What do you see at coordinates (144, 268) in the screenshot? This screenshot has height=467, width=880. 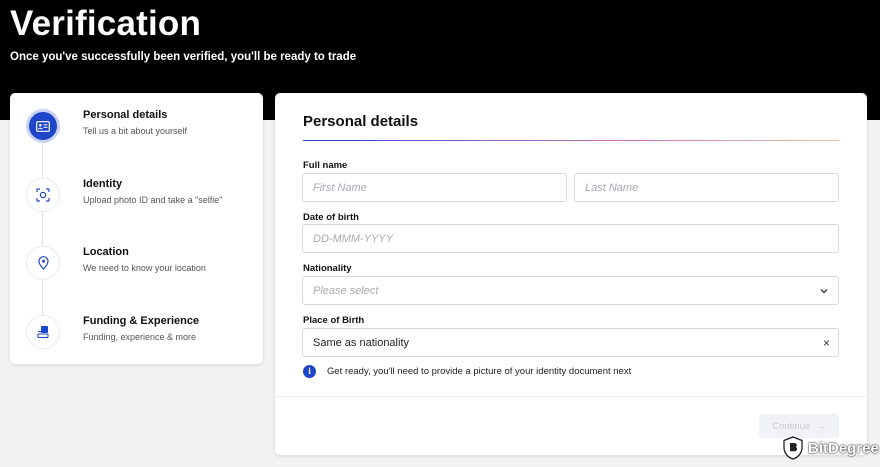 I see `step-subtitle: We need to know your location` at bounding box center [144, 268].